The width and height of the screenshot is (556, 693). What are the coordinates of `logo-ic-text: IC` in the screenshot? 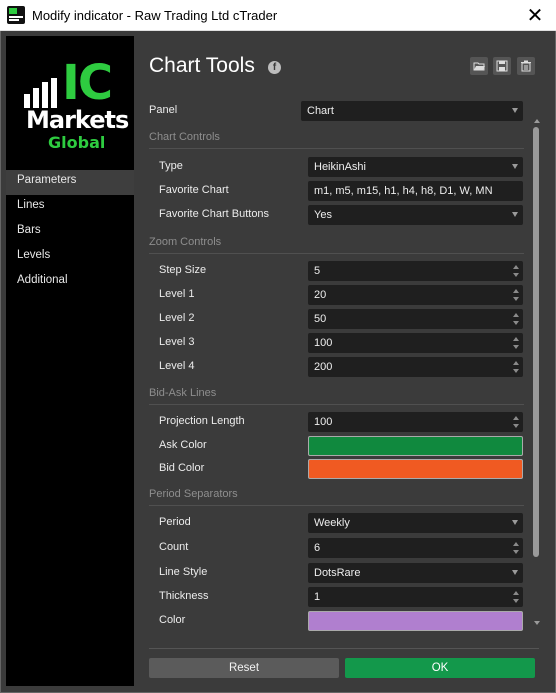 It's located at (87, 83).